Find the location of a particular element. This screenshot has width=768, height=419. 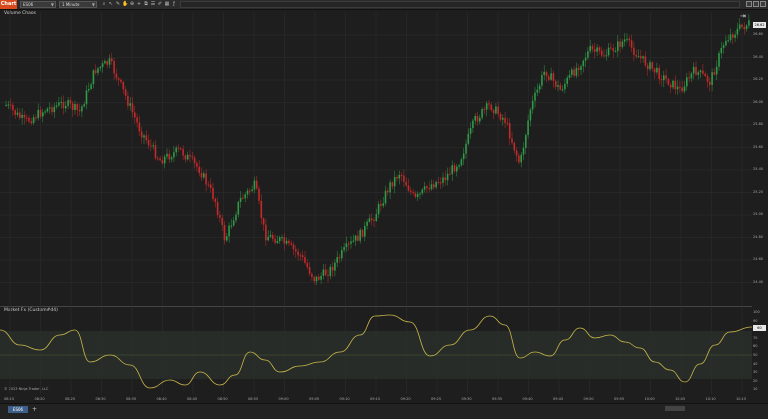

price-axis-label: 25.60 is located at coordinates (758, 146).